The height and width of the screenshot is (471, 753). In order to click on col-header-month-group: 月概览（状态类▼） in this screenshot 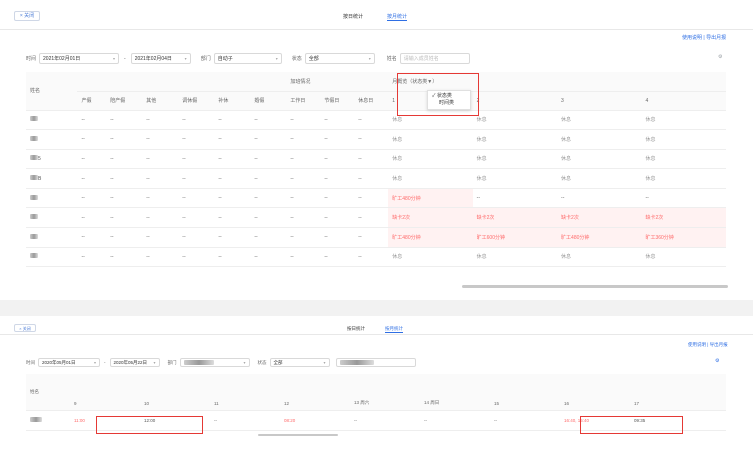, I will do `click(557, 82)`.